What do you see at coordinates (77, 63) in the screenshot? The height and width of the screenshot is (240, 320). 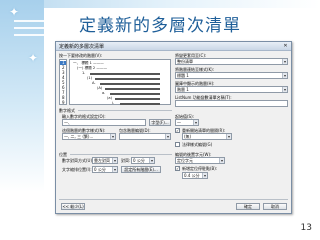 I see `preview-num: 一、` at bounding box center [77, 63].